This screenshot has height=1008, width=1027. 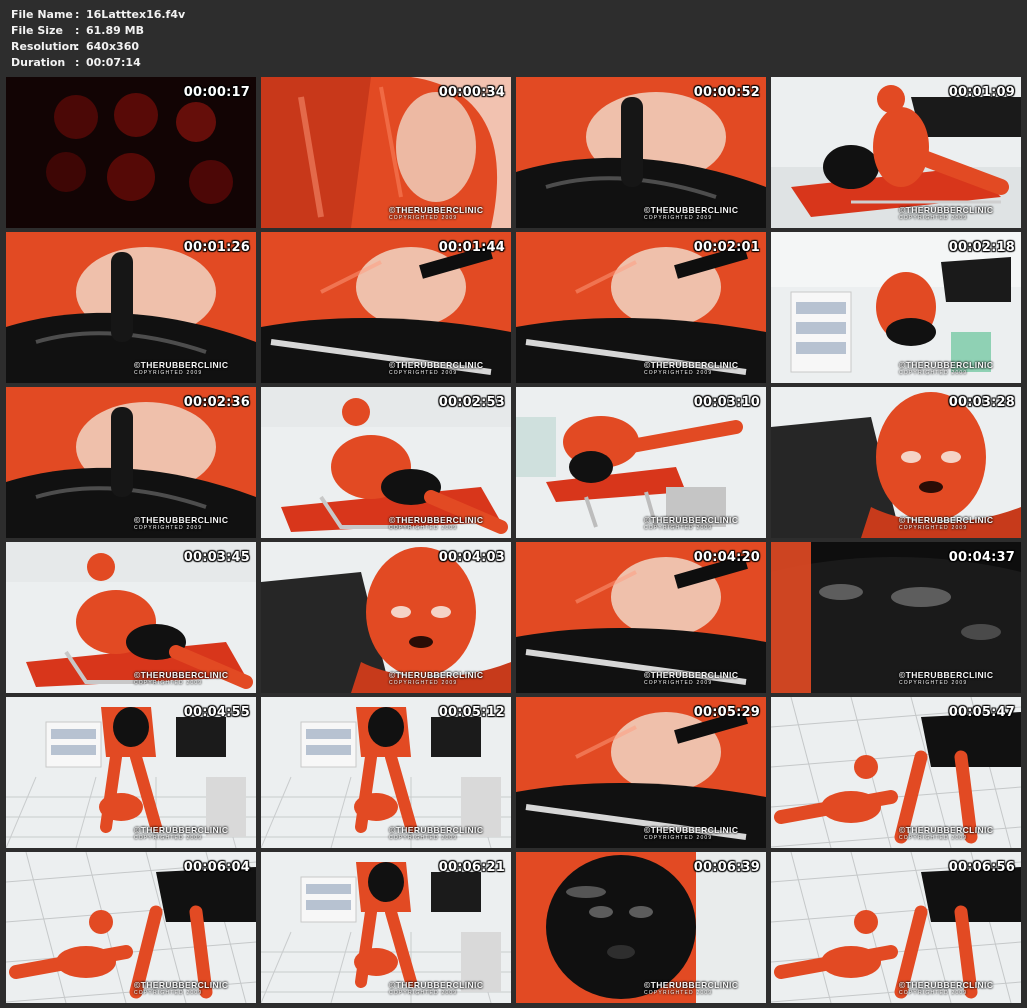 I want to click on file-info-row: Resolution : 640x360, so click(x=98, y=47).